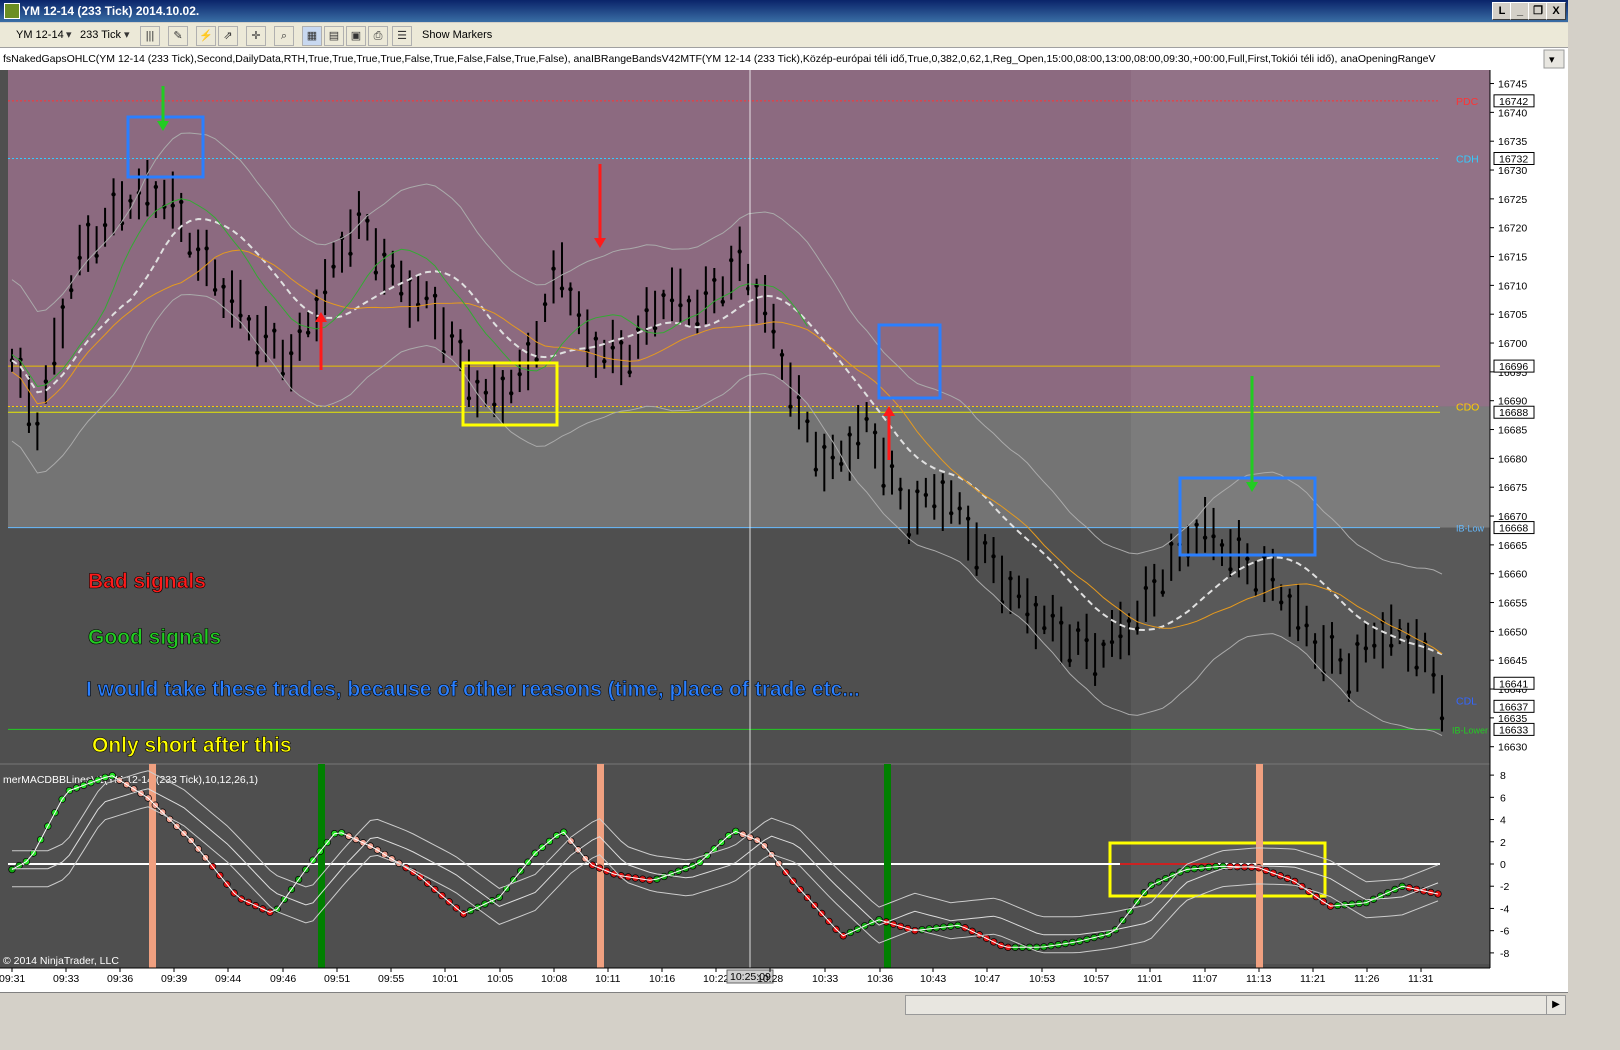 This screenshot has width=1620, height=1050. What do you see at coordinates (1504, 887) in the screenshot?
I see `macd-tick-label: -2` at bounding box center [1504, 887].